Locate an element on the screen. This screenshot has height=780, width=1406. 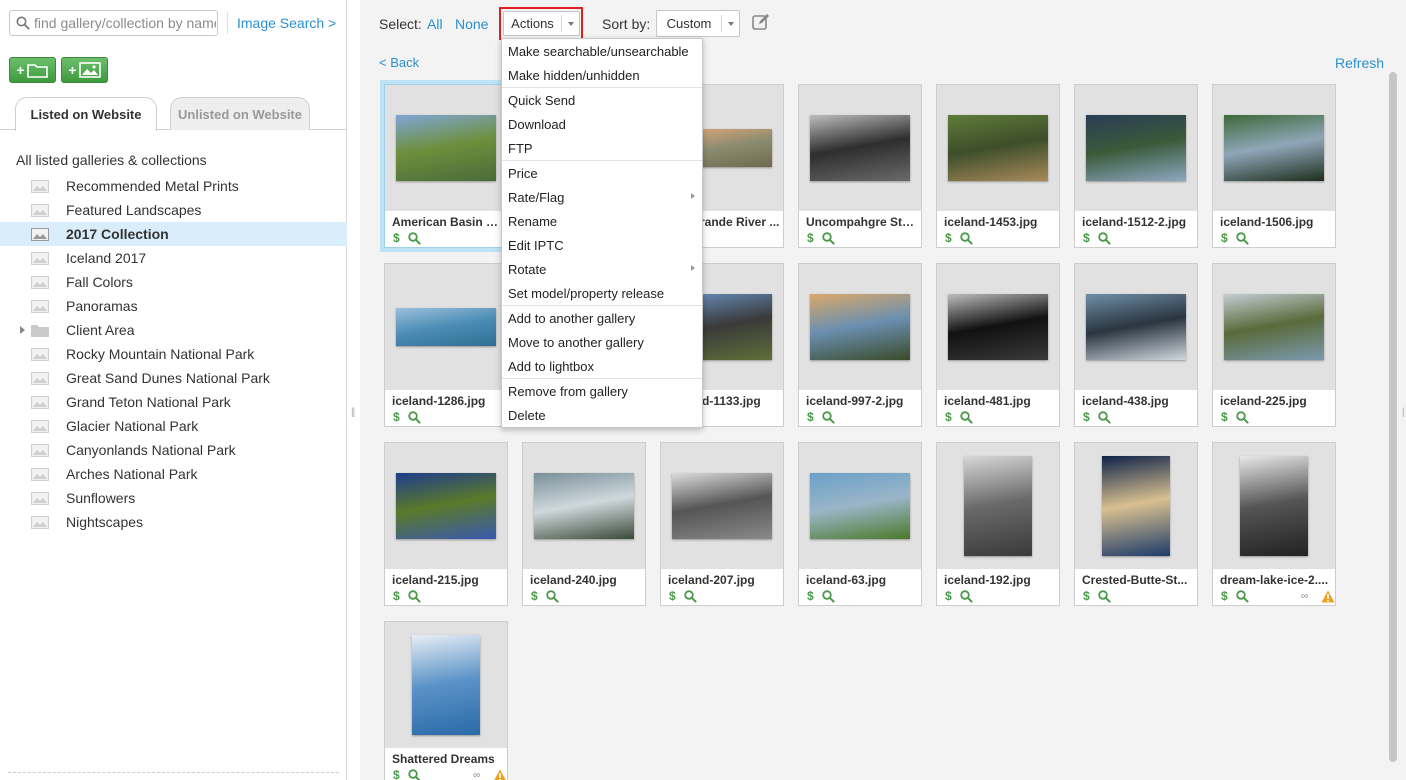
image-card: iceland-438.jpg $ is located at coordinates (1136, 345).